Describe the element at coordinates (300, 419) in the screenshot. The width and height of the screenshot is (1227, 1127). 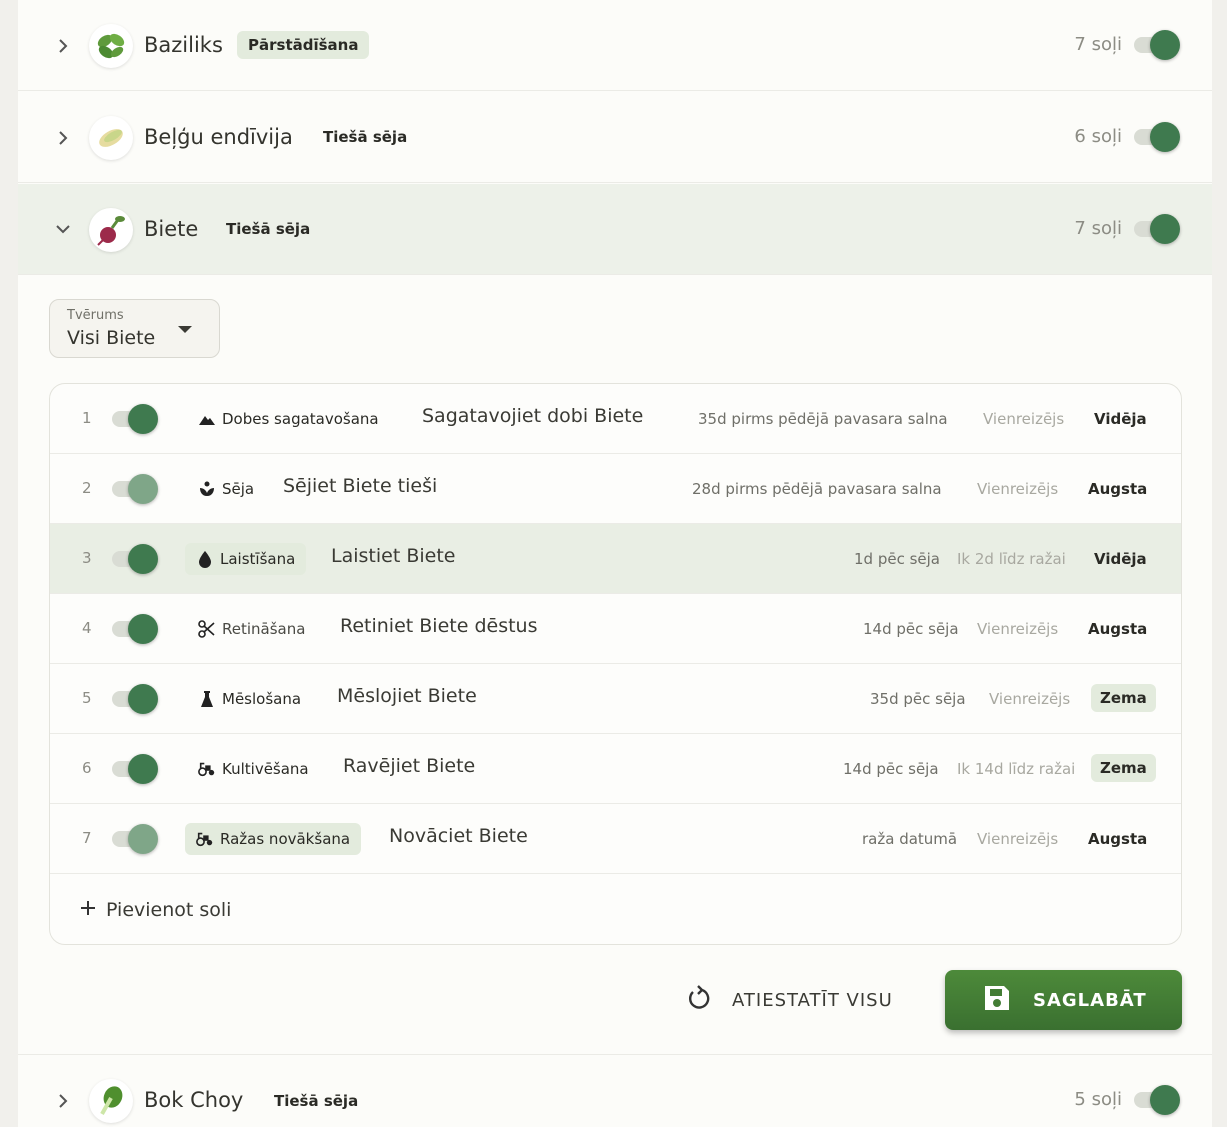
I see `step-type-label: Dobes sagatavošana` at that location.